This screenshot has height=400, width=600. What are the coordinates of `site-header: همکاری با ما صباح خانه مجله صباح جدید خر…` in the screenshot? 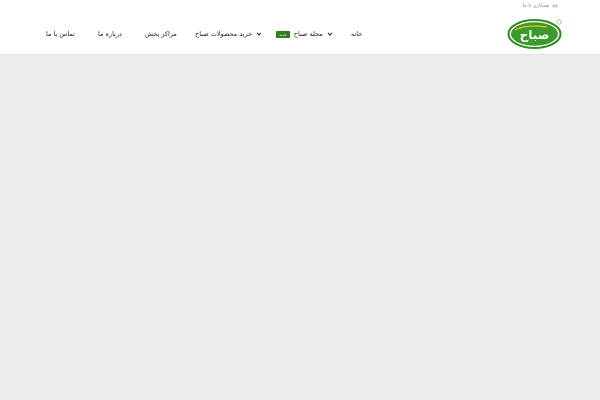 It's located at (300, 27).